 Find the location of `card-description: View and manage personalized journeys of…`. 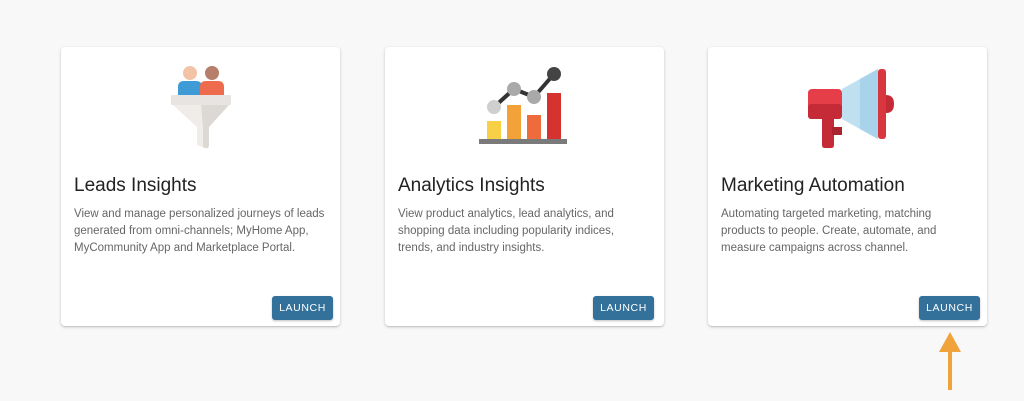

card-description: View and manage personalized journeys of… is located at coordinates (199, 231).